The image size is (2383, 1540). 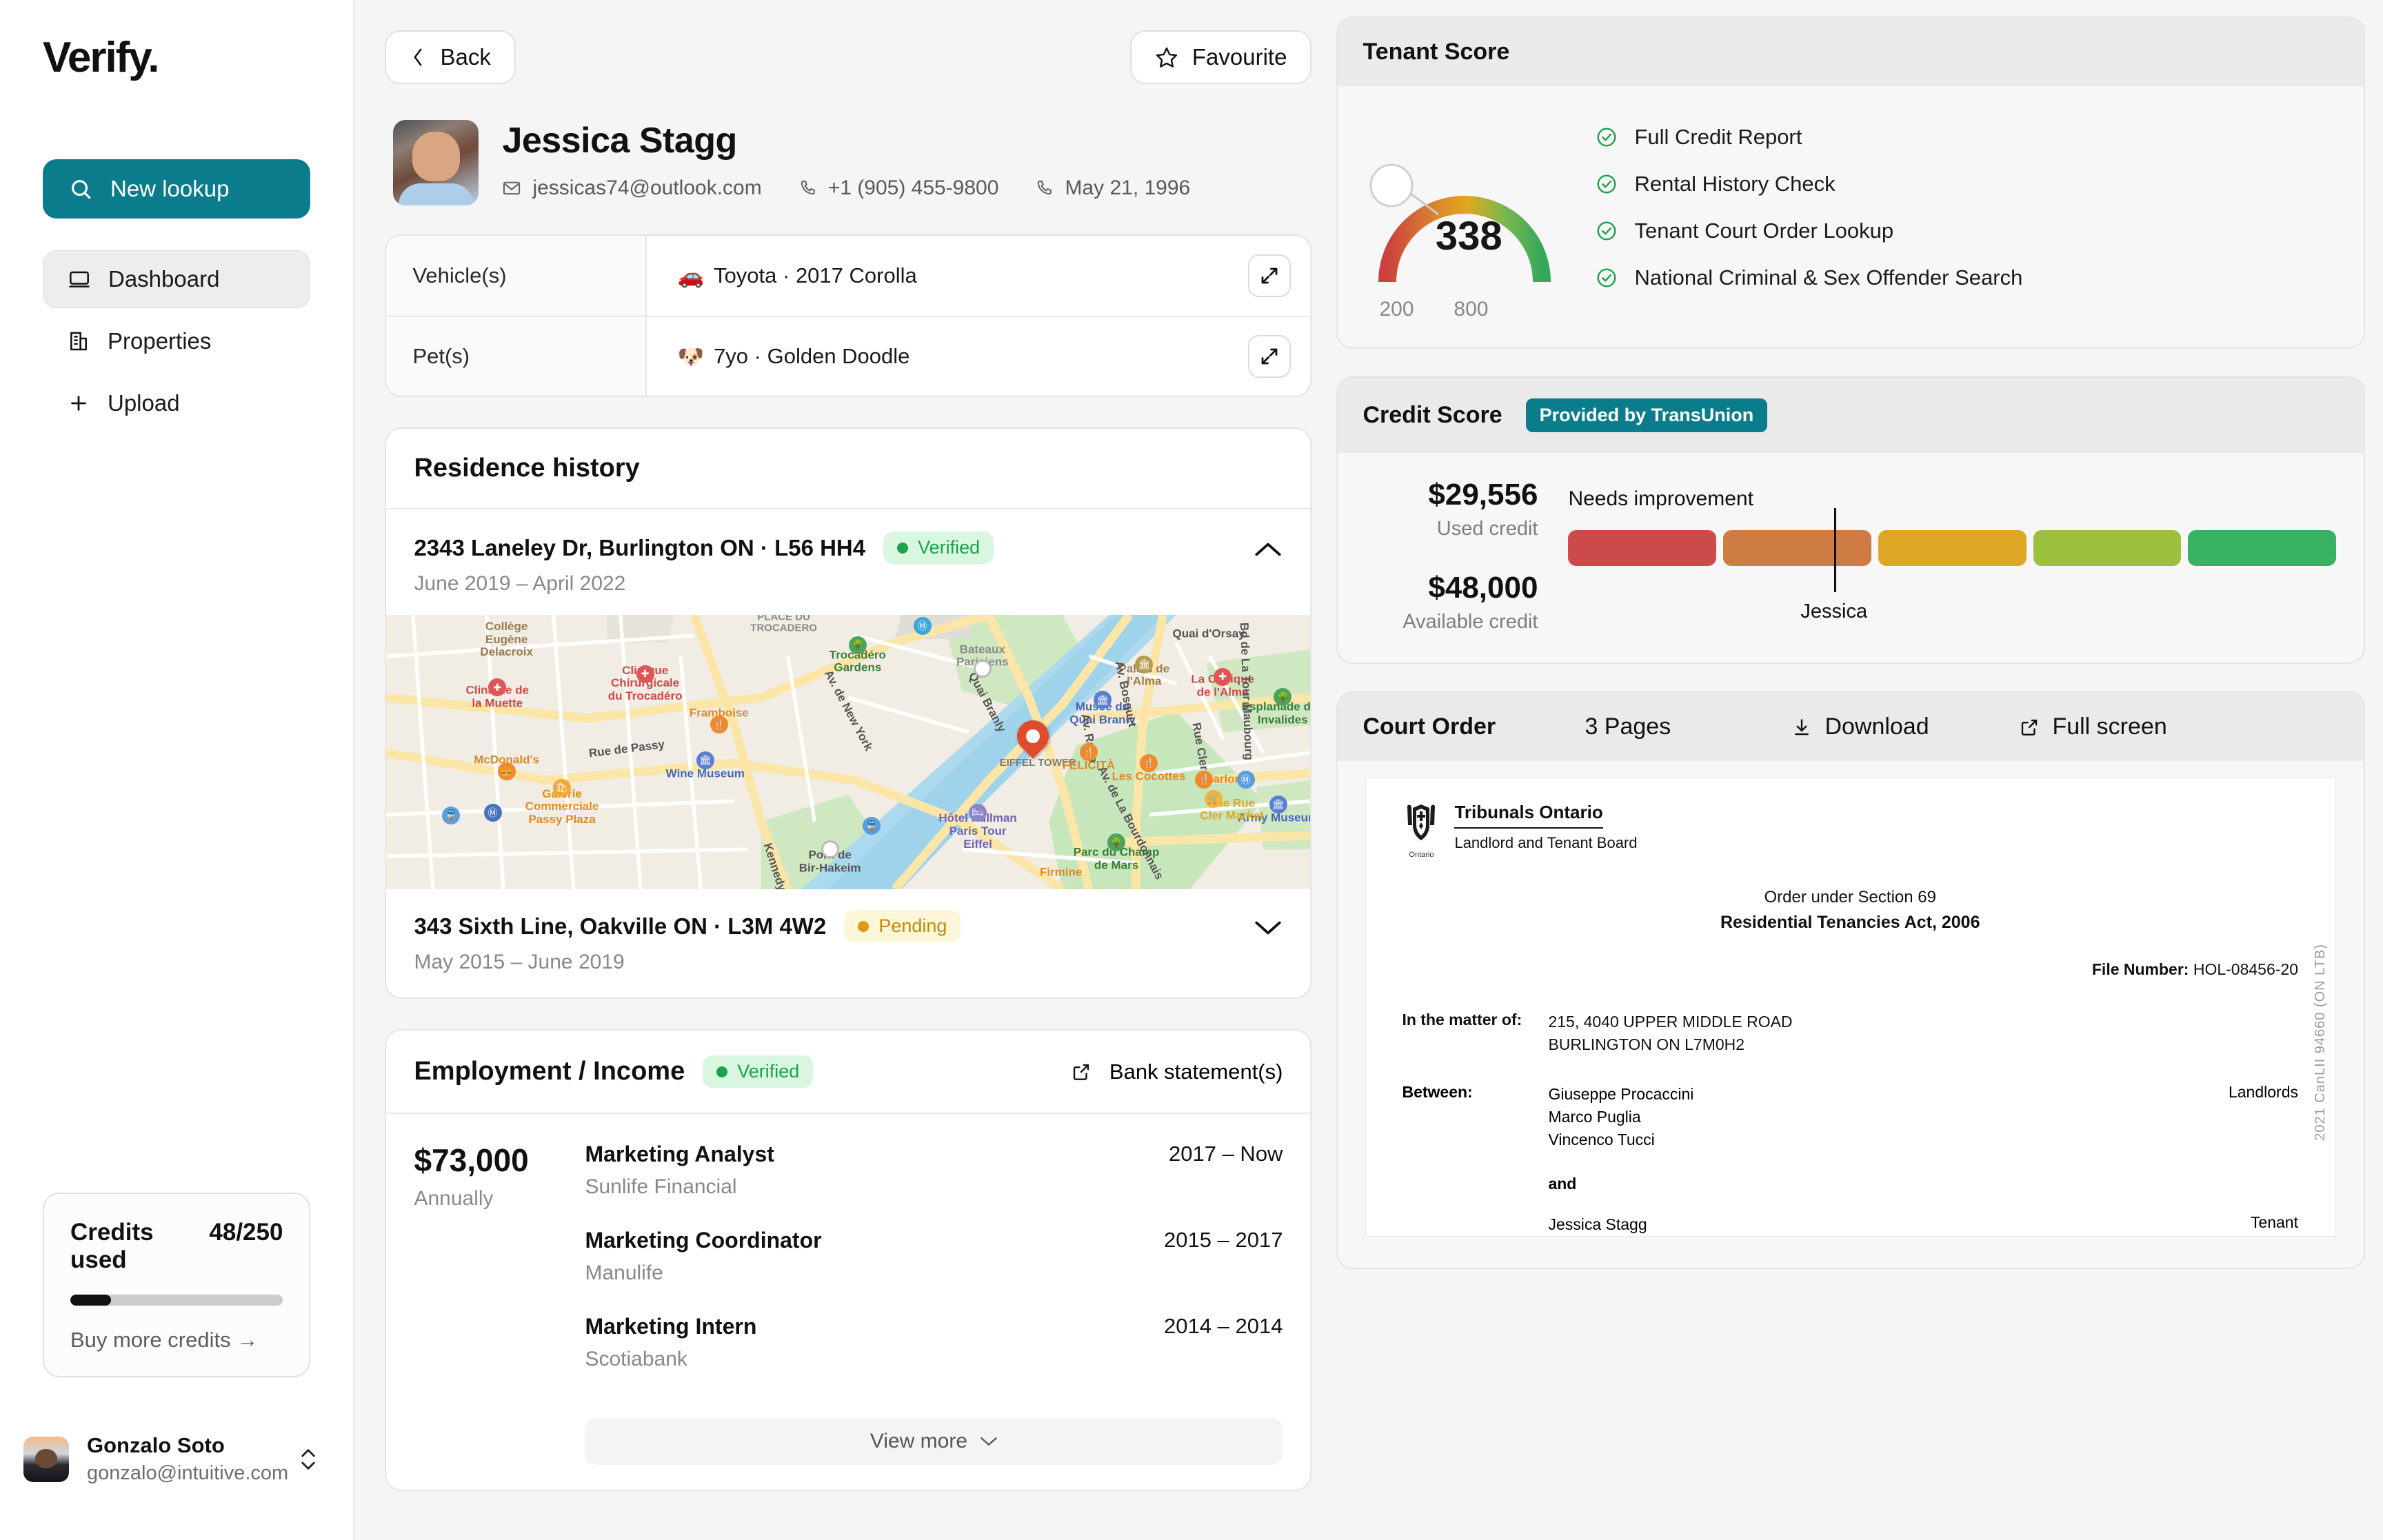 What do you see at coordinates (170, 189) in the screenshot?
I see `new-lookup-label: New lookup` at bounding box center [170, 189].